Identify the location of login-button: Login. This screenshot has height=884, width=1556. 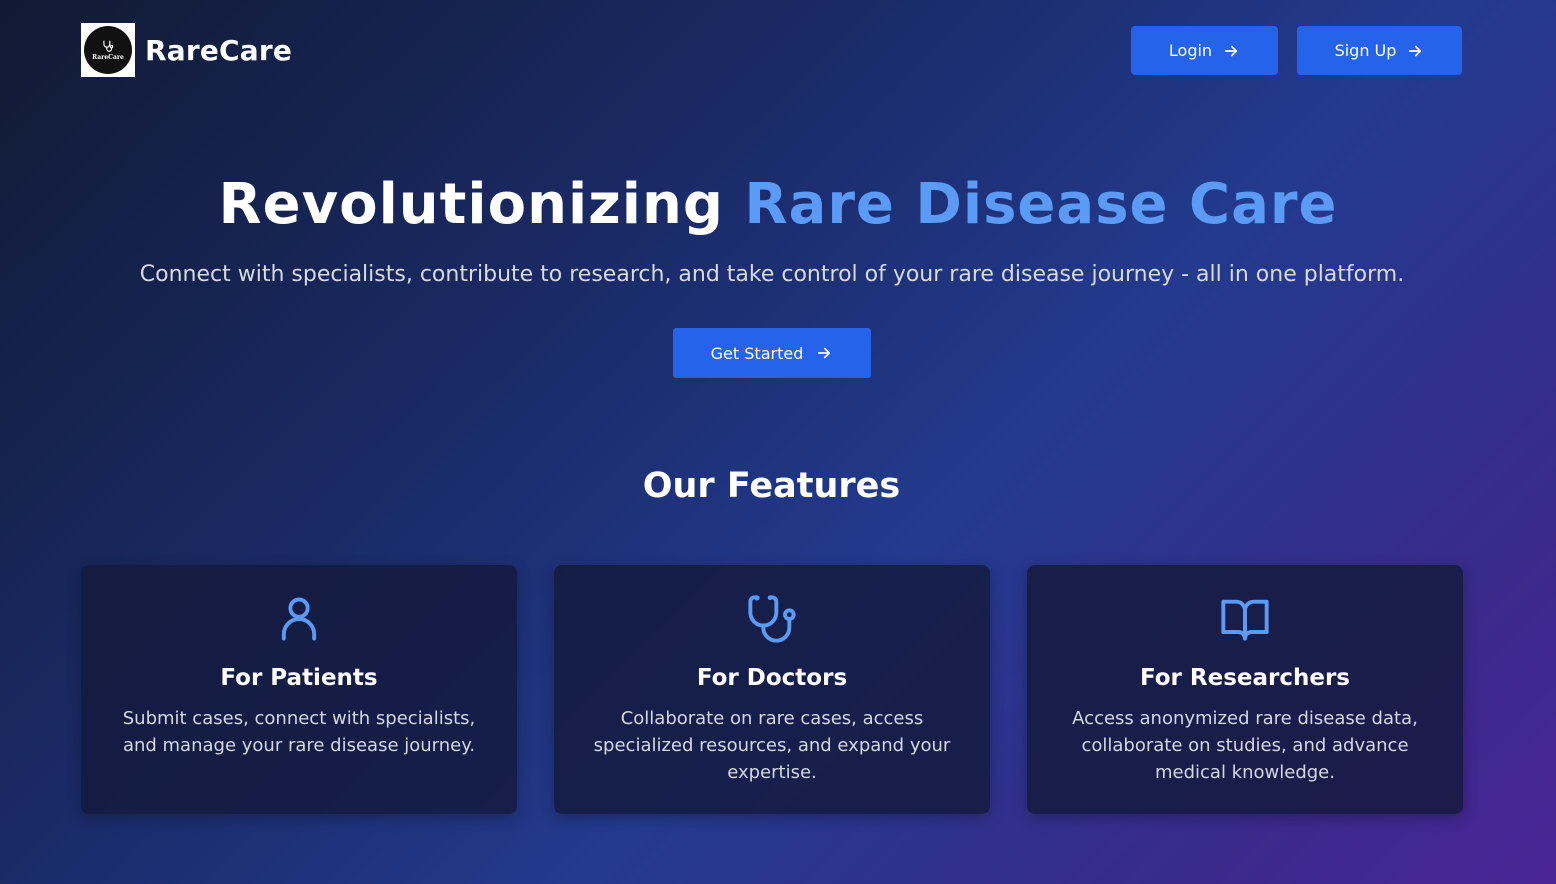
(1204, 50).